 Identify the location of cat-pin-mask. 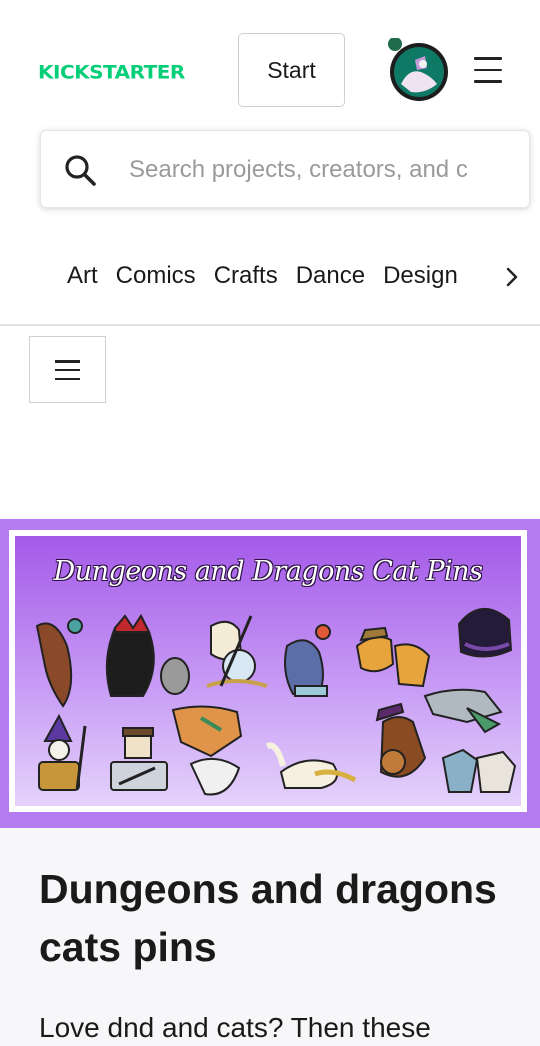
(479, 770).